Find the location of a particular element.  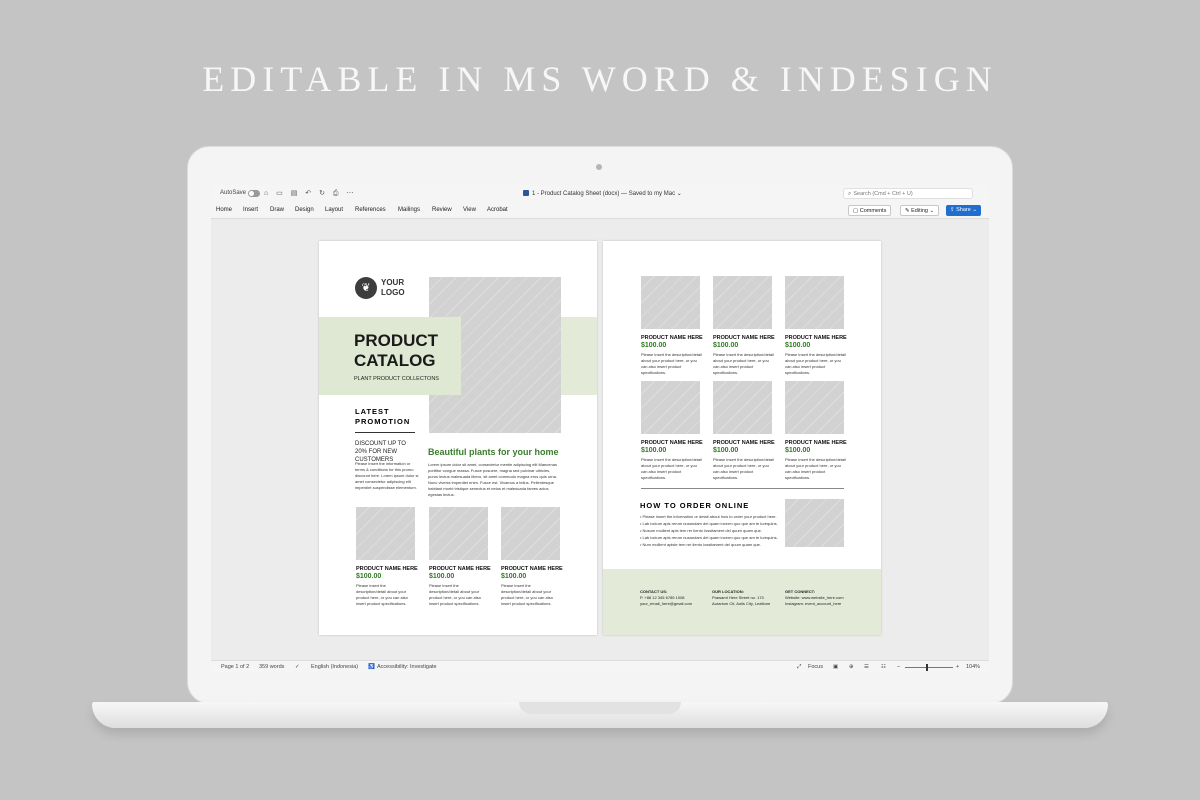

autosave-label: AutoSave is located at coordinates (233, 193).